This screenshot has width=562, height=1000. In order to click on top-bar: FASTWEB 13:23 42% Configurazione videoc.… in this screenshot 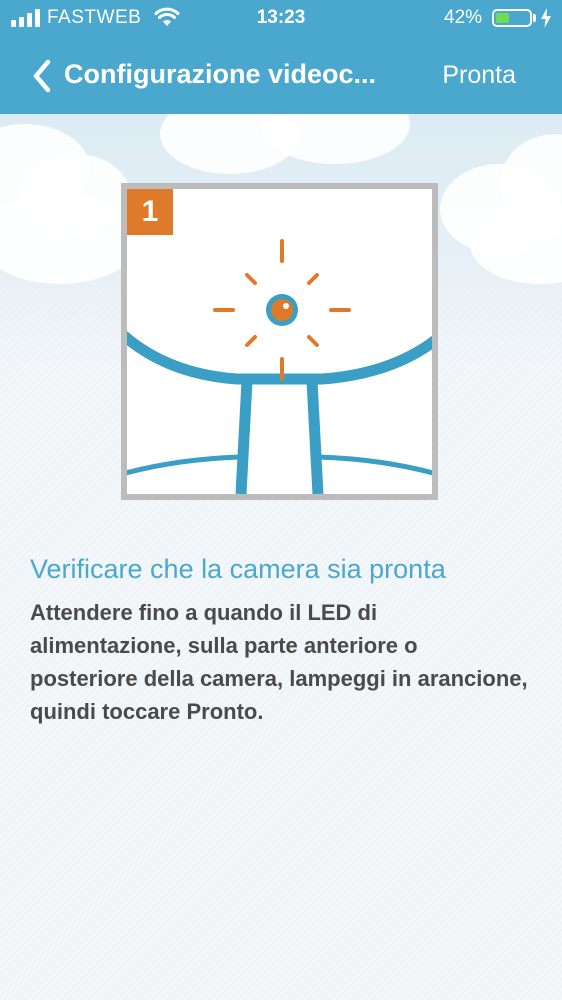, I will do `click(281, 57)`.